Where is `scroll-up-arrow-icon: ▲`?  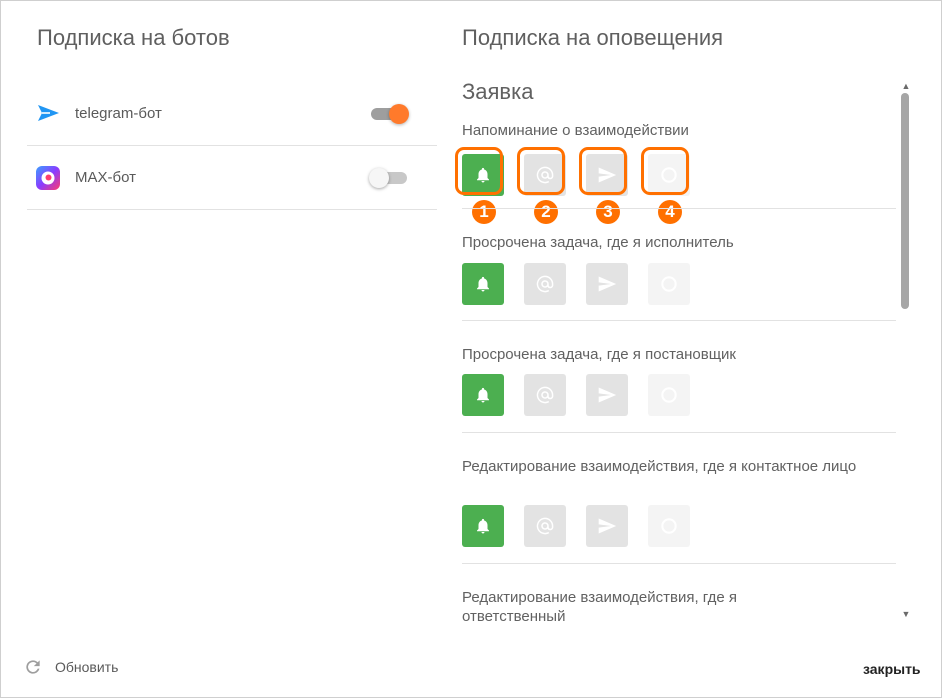 scroll-up-arrow-icon: ▲ is located at coordinates (906, 86).